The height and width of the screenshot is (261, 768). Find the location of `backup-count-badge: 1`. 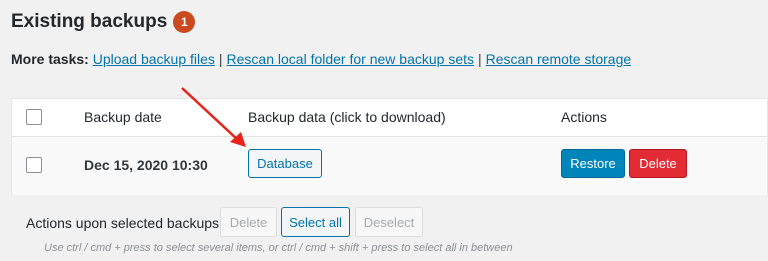

backup-count-badge: 1 is located at coordinates (184, 22).